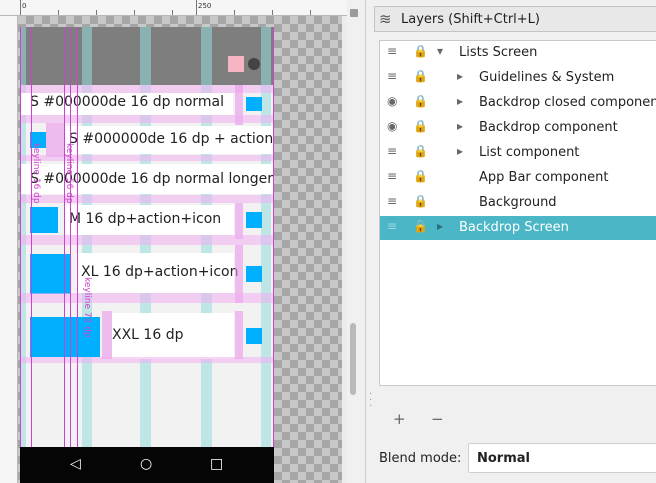 This screenshot has height=483, width=656. What do you see at coordinates (440, 51) in the screenshot?
I see `chevron-down-icon: ▾` at bounding box center [440, 51].